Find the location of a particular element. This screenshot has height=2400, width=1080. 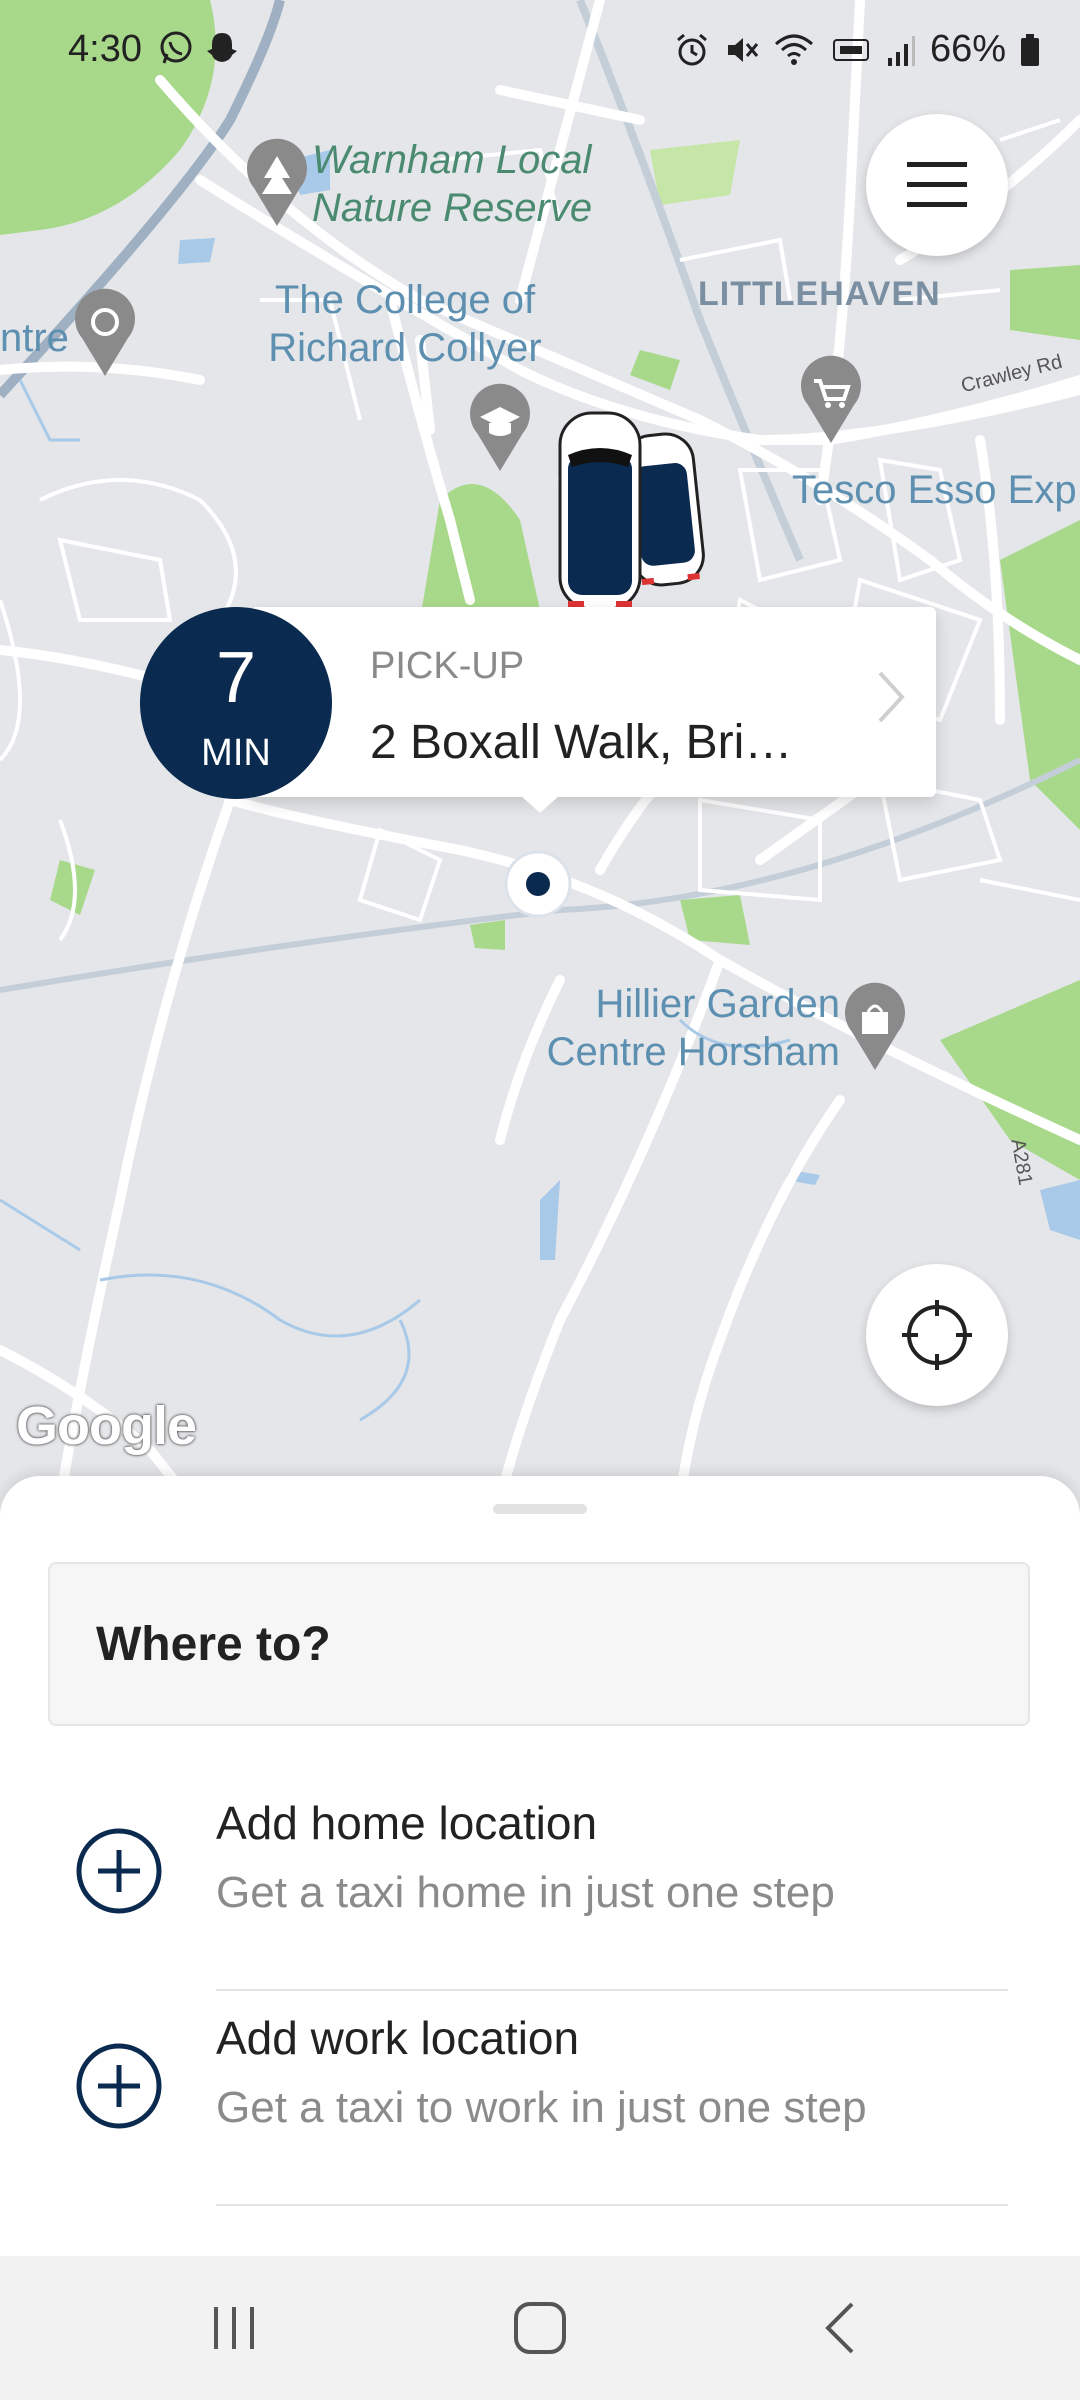

destination-search-input is located at coordinates (539, 1644).